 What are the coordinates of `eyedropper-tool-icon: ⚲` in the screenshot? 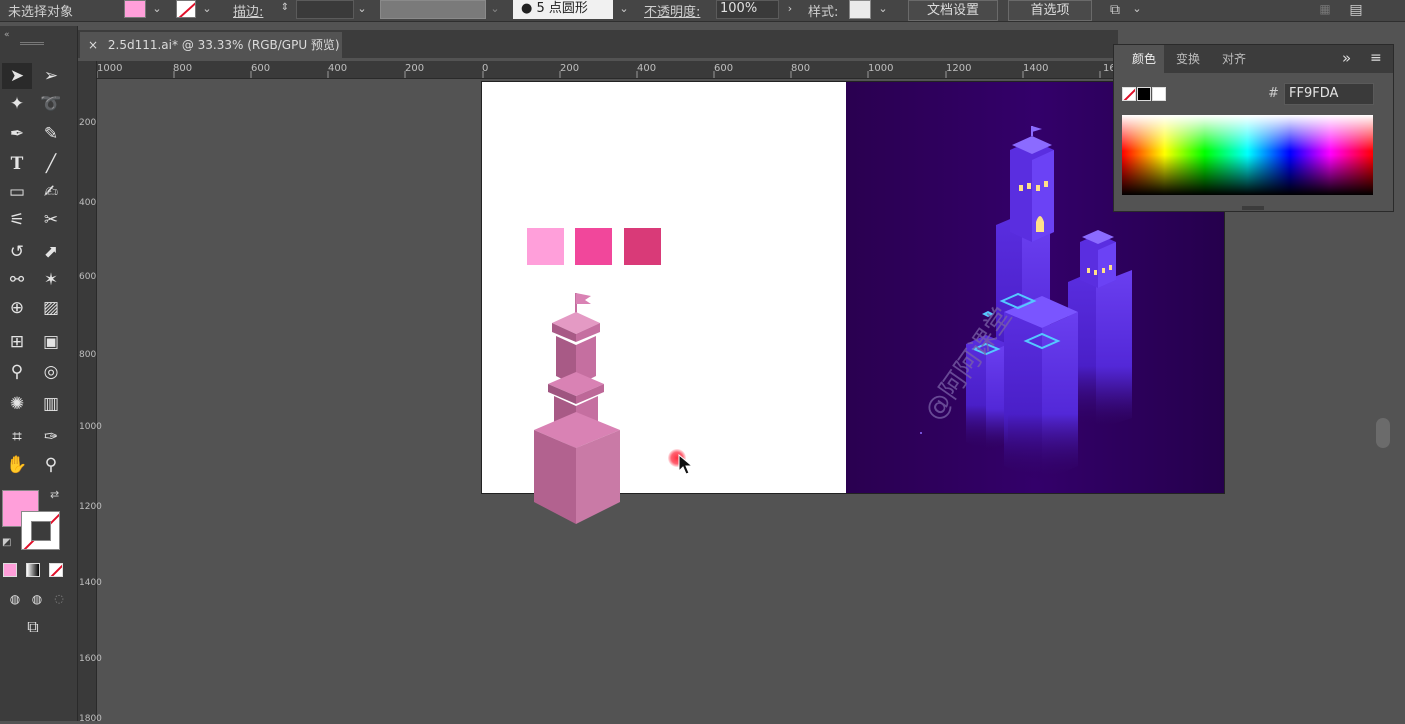 It's located at (17, 372).